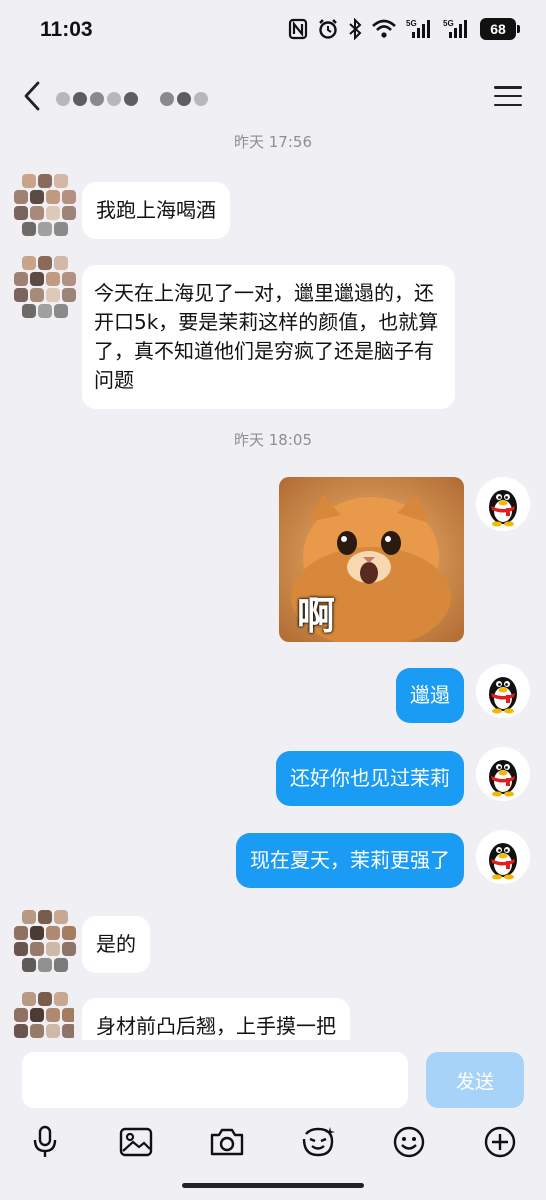 The image size is (546, 1200). I want to click on chevron-left-icon, so click(32, 96).